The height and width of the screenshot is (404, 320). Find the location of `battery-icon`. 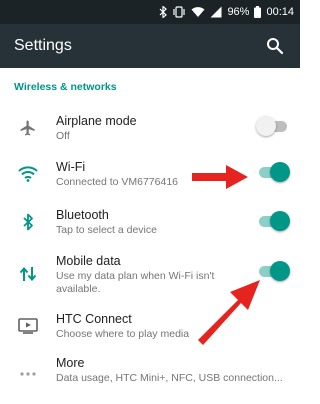

battery-icon is located at coordinates (258, 12).